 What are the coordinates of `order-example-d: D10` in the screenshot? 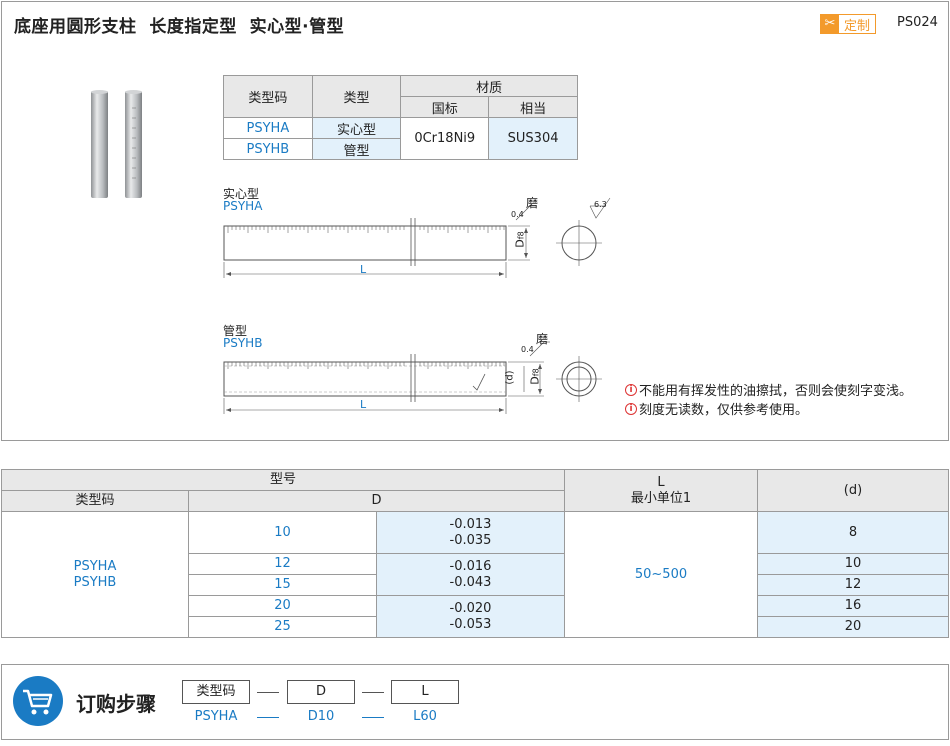 It's located at (321, 716).